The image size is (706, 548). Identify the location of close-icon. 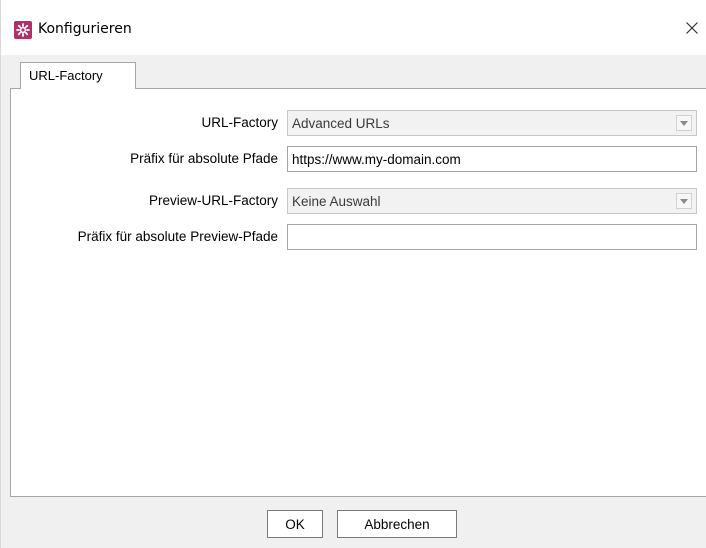
(692, 28).